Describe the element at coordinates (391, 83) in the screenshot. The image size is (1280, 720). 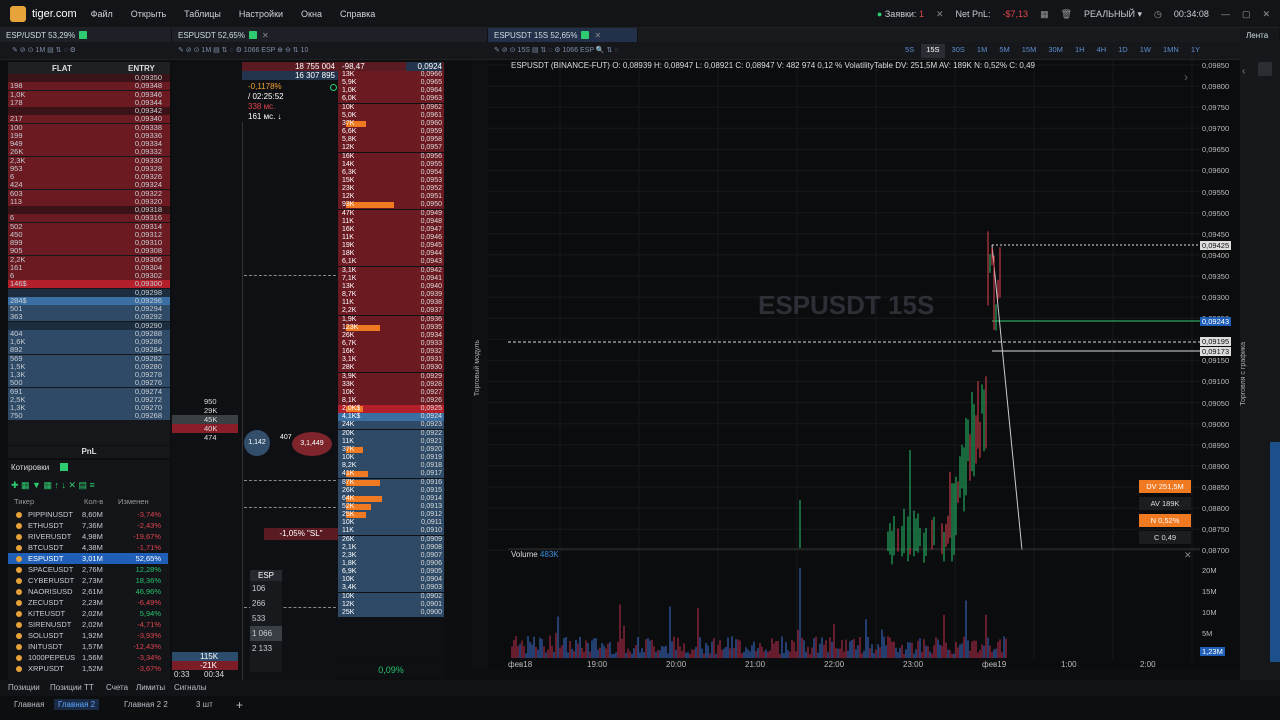
I see `ladder-row: 5,9K 0,0965` at that location.